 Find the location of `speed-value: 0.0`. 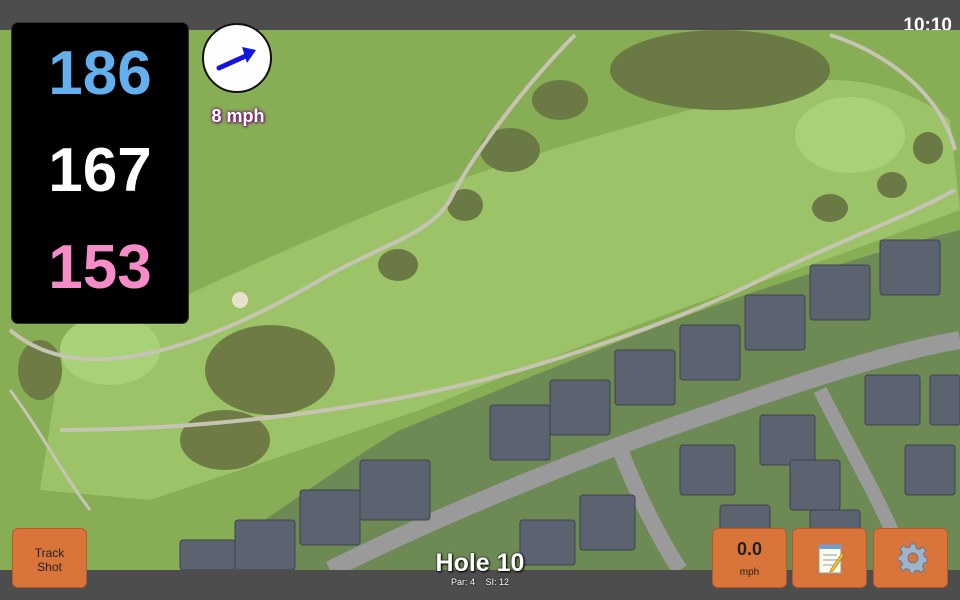

speed-value: 0.0 is located at coordinates (749, 549).